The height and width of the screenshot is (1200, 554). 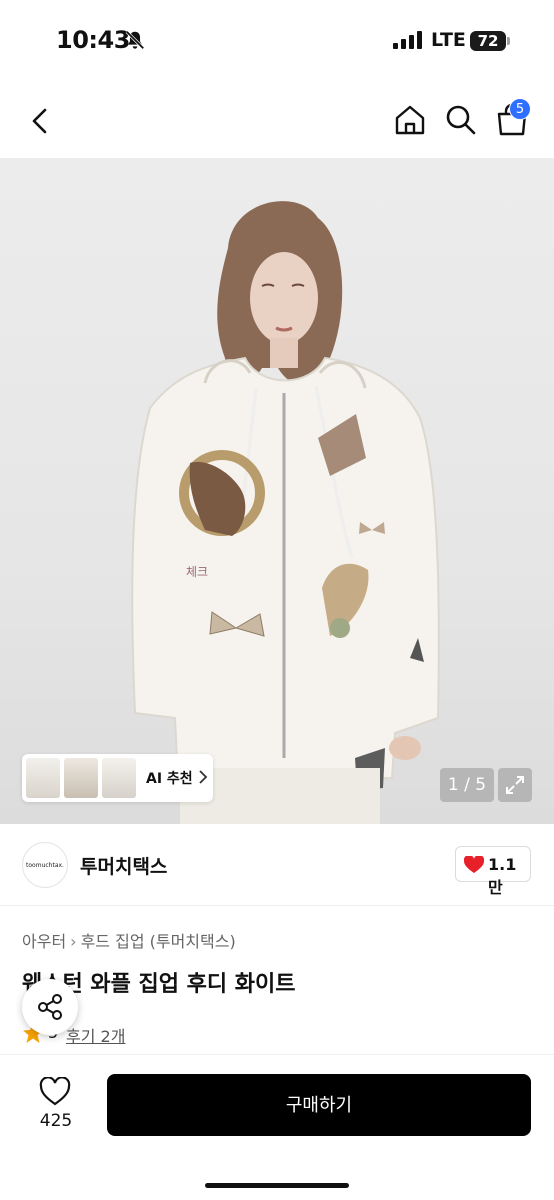 What do you see at coordinates (277, 865) in the screenshot?
I see `brand-row: toomuchtax. 투머치택스 1.1만` at bounding box center [277, 865].